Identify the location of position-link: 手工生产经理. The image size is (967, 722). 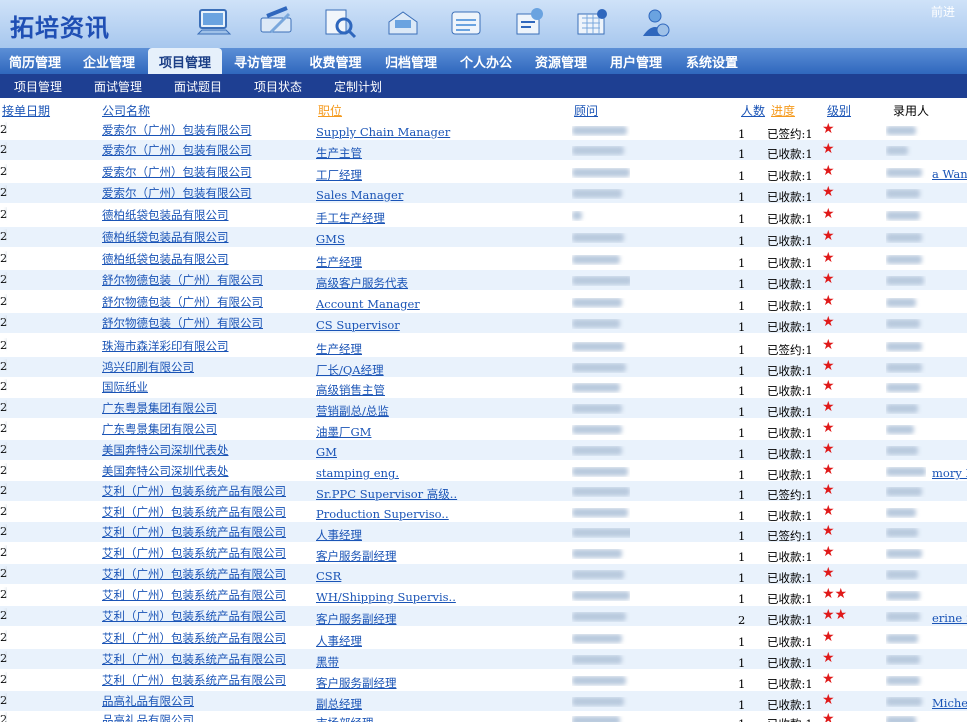
(431, 218).